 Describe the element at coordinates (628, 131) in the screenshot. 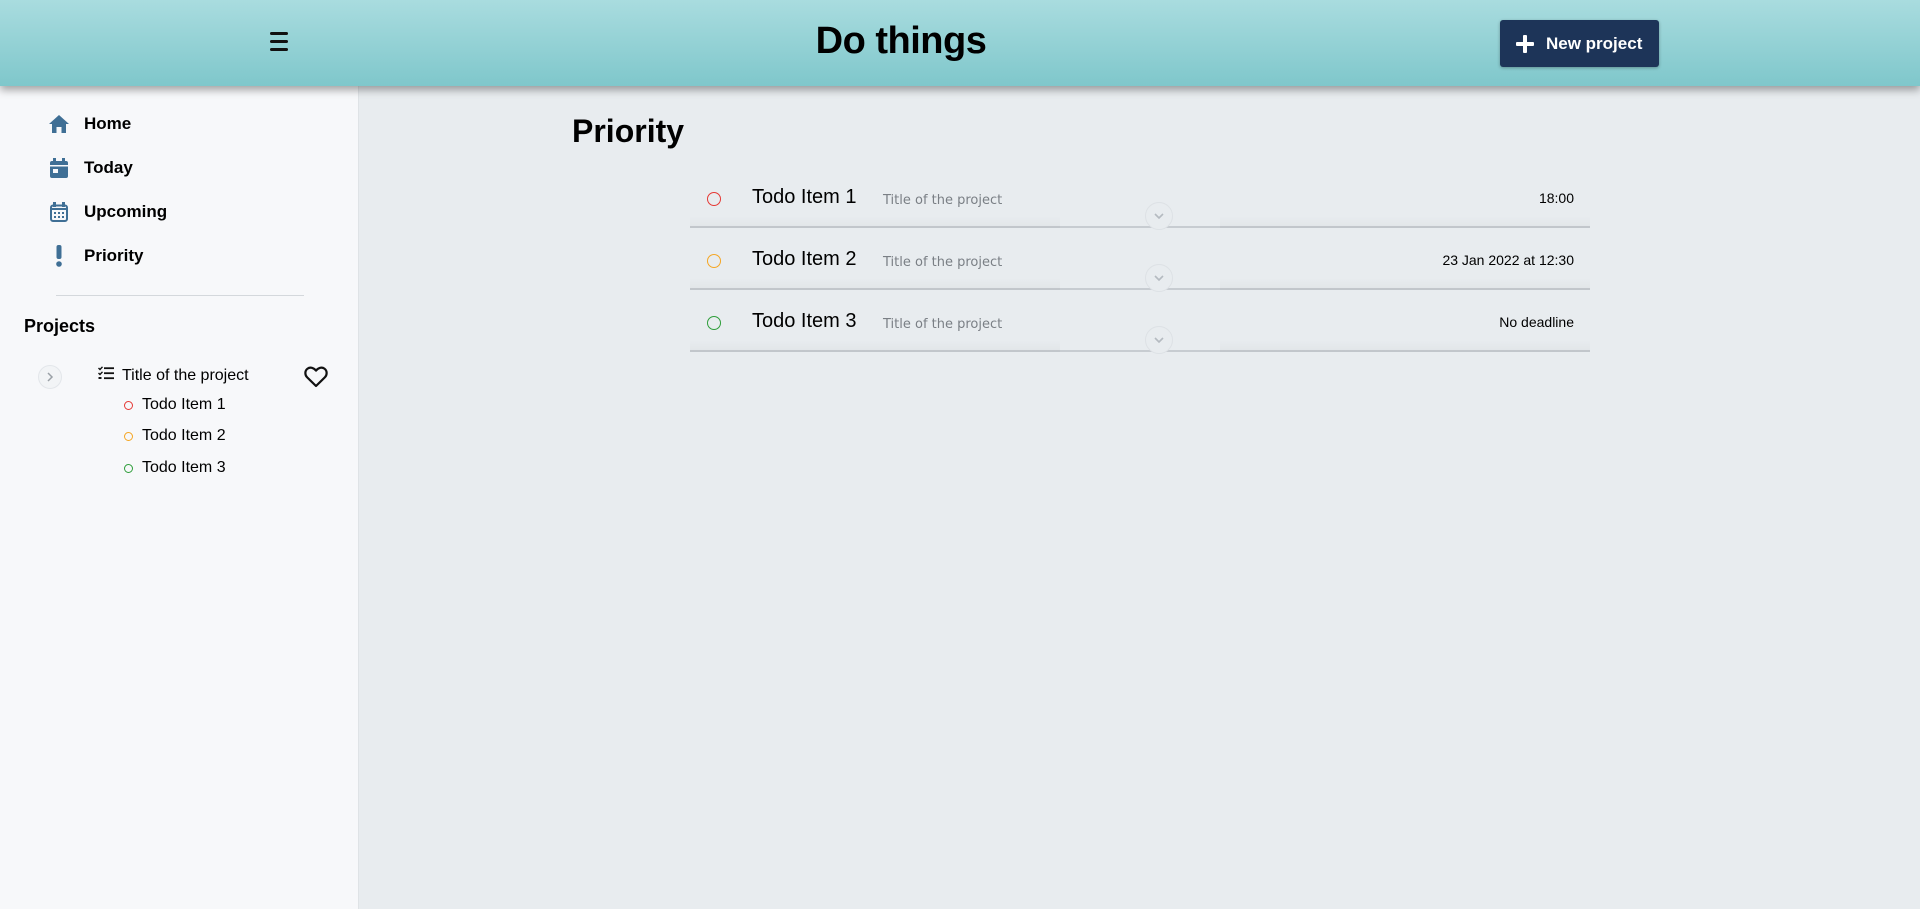

I see `page-title: Priority` at that location.